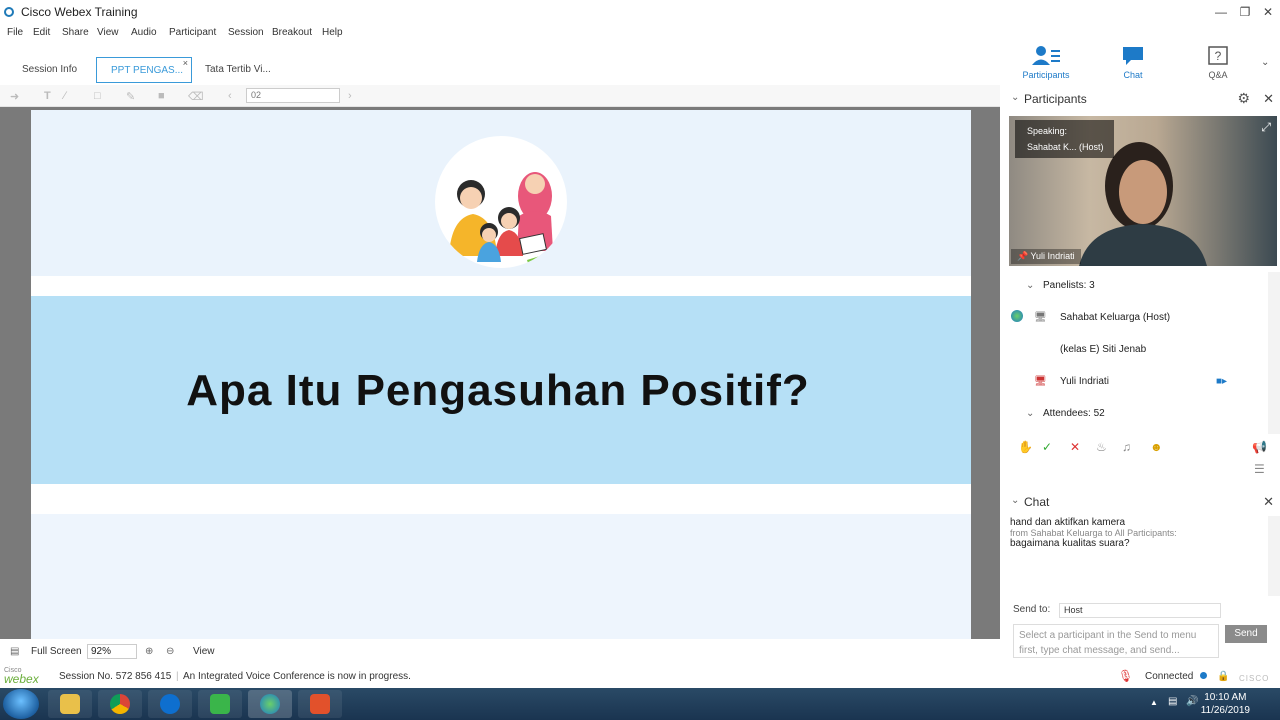 The height and width of the screenshot is (720, 1280). Describe the element at coordinates (108, 32) in the screenshot. I see `menu-view: View` at that location.